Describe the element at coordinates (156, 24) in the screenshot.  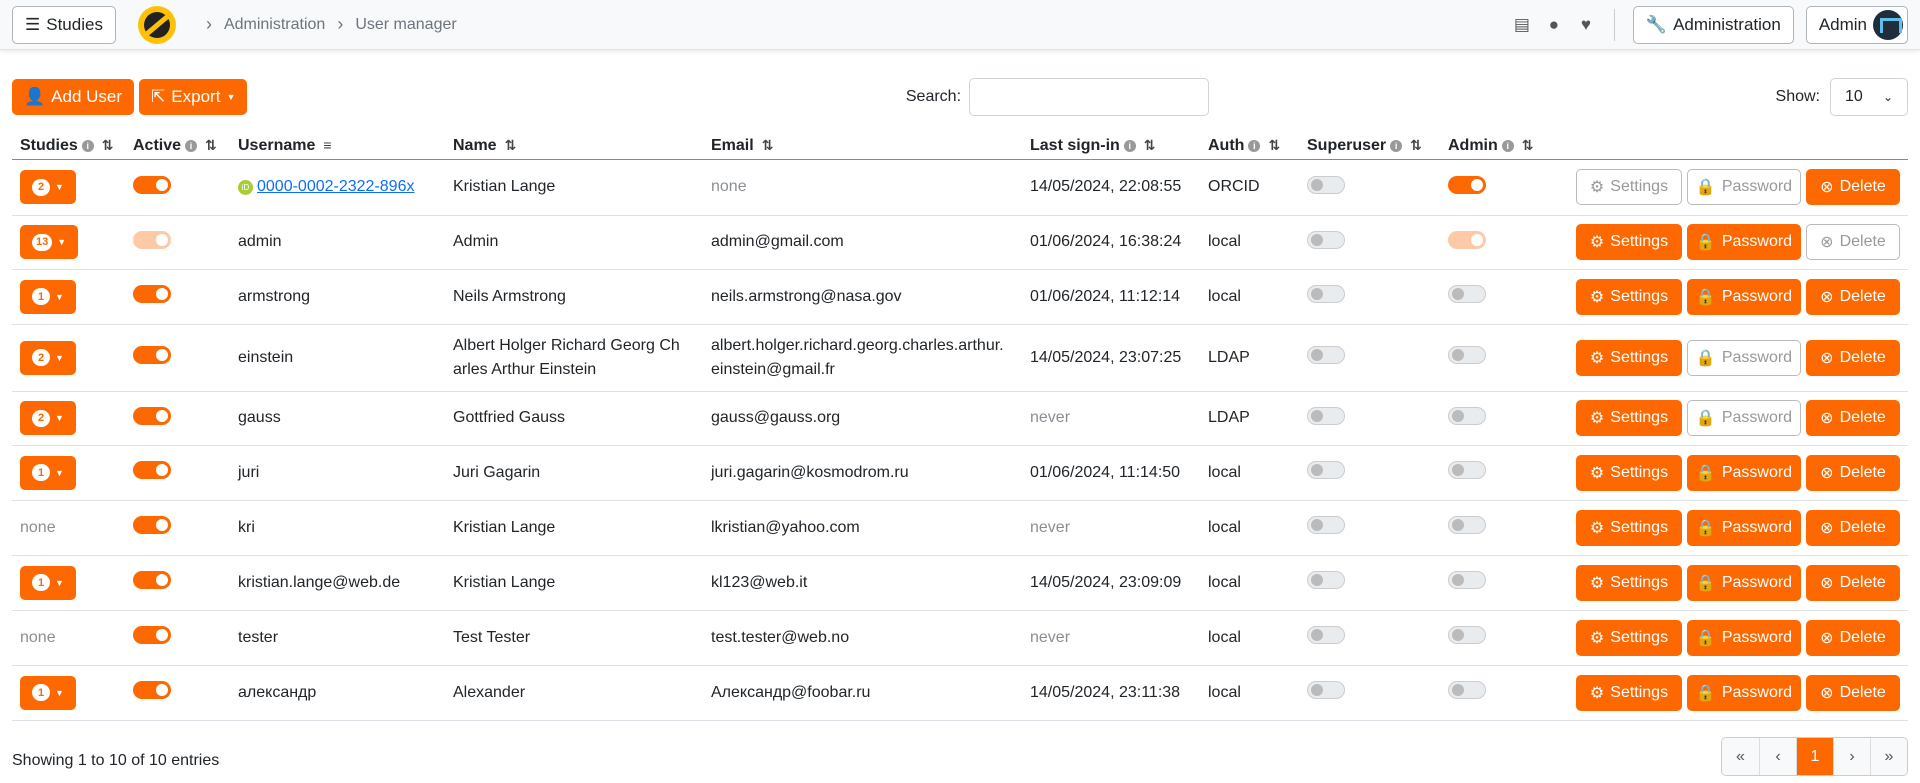
I see `app-logo` at that location.